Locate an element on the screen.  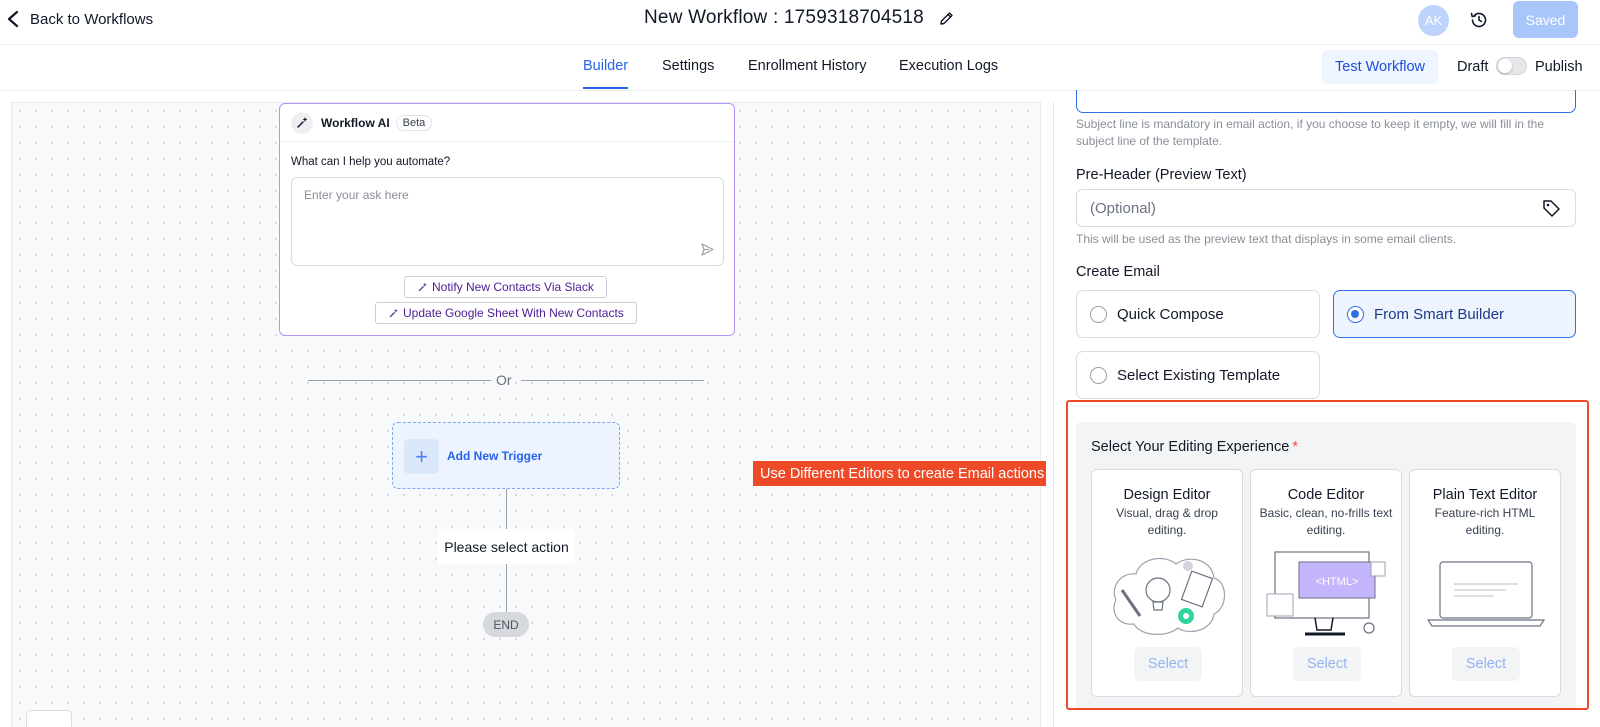
tag-icon is located at coordinates (1551, 208).